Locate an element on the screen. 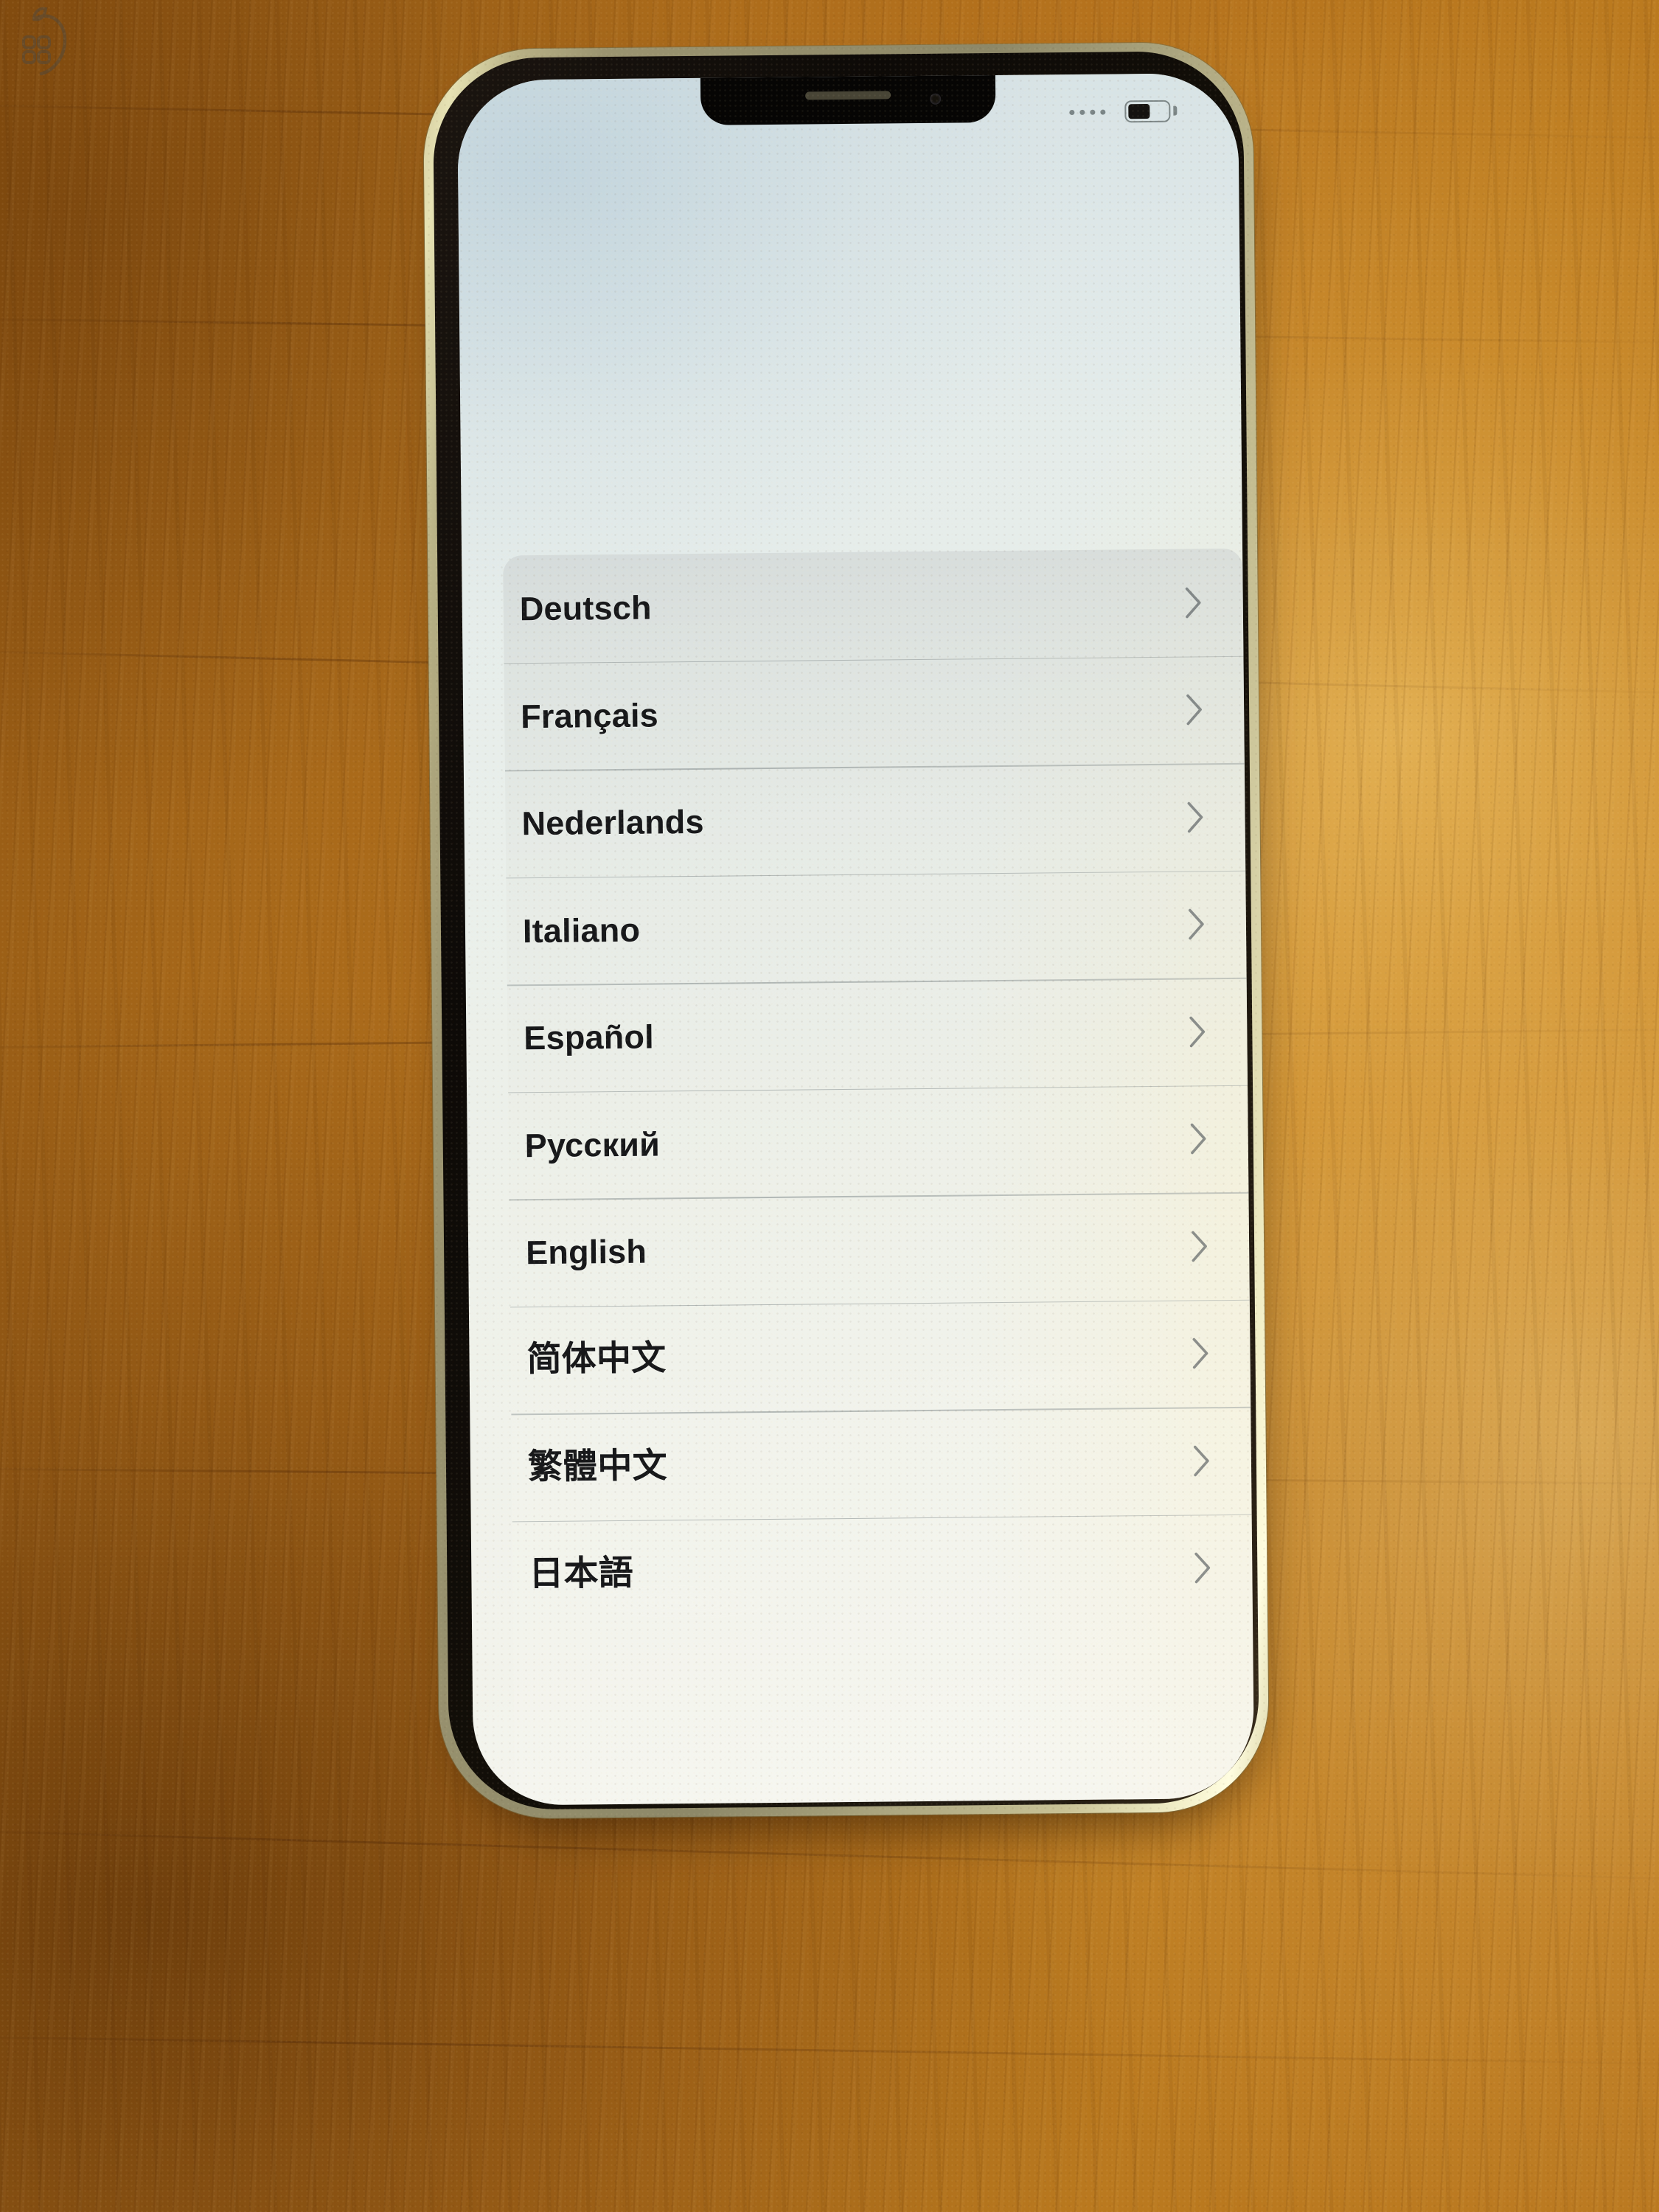 Image resolution: width=1659 pixels, height=2212 pixels. battery-fill is located at coordinates (1139, 111).